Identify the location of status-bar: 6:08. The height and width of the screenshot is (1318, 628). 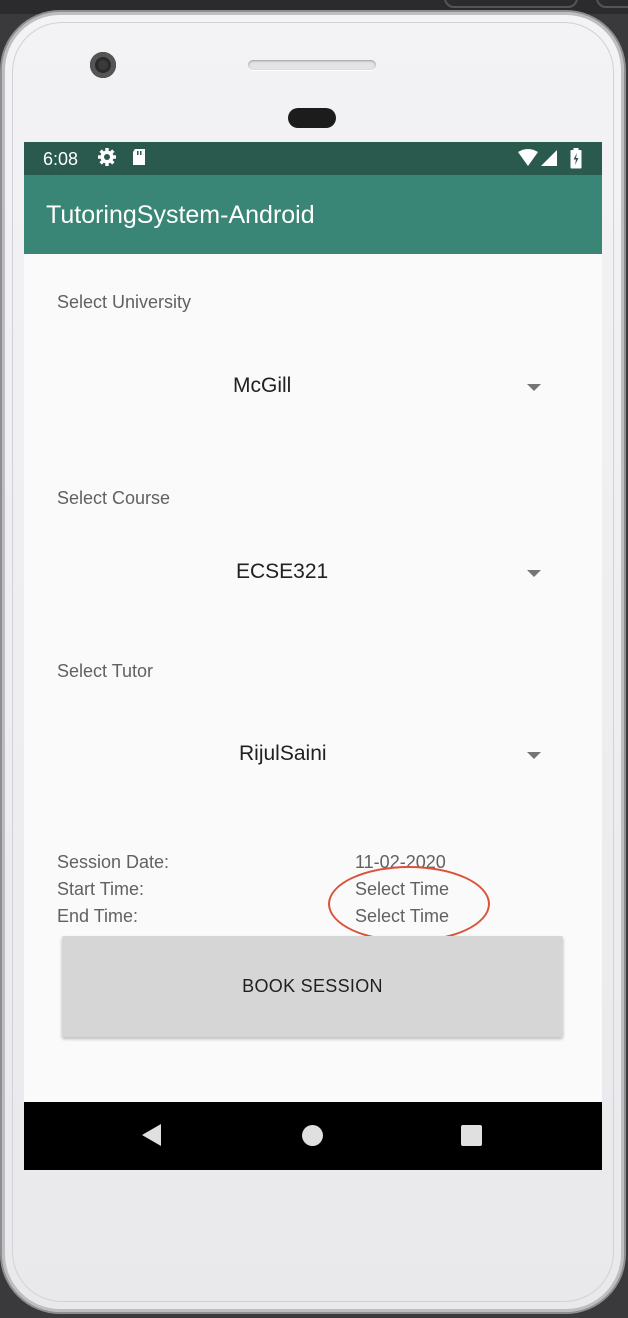
(313, 158).